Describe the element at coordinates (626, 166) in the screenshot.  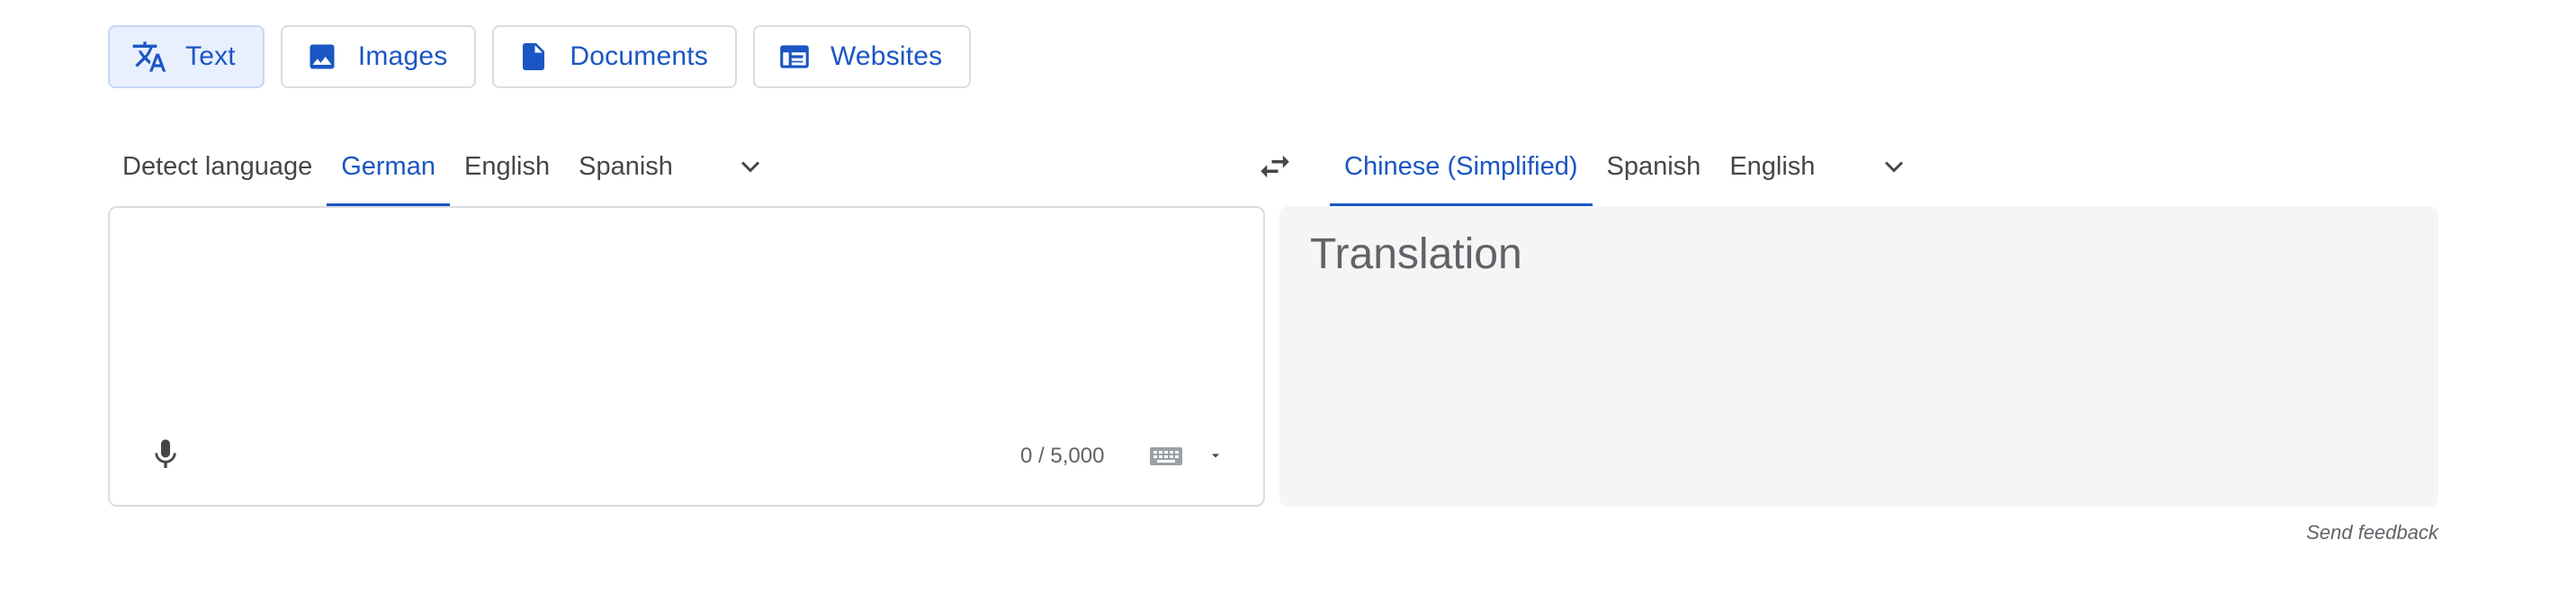
I see `source-tab-spanish: Spanish` at that location.